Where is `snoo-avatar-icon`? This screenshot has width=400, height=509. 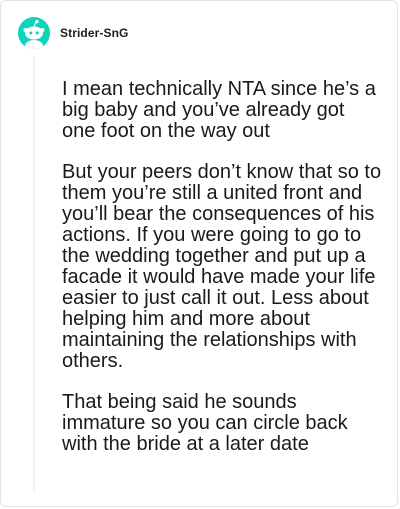 snoo-avatar-icon is located at coordinates (34, 34).